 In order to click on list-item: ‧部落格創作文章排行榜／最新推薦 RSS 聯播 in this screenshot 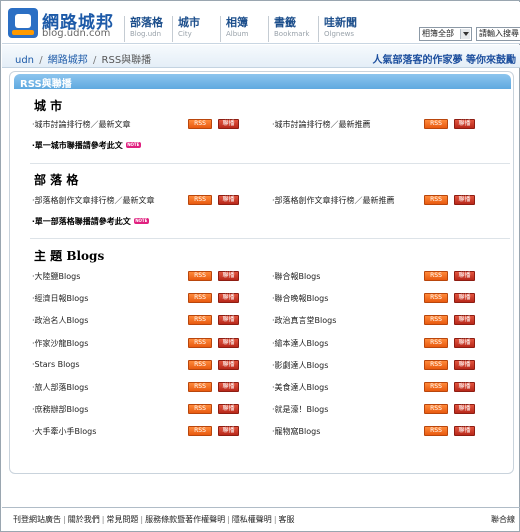, I will do `click(392, 201)`.